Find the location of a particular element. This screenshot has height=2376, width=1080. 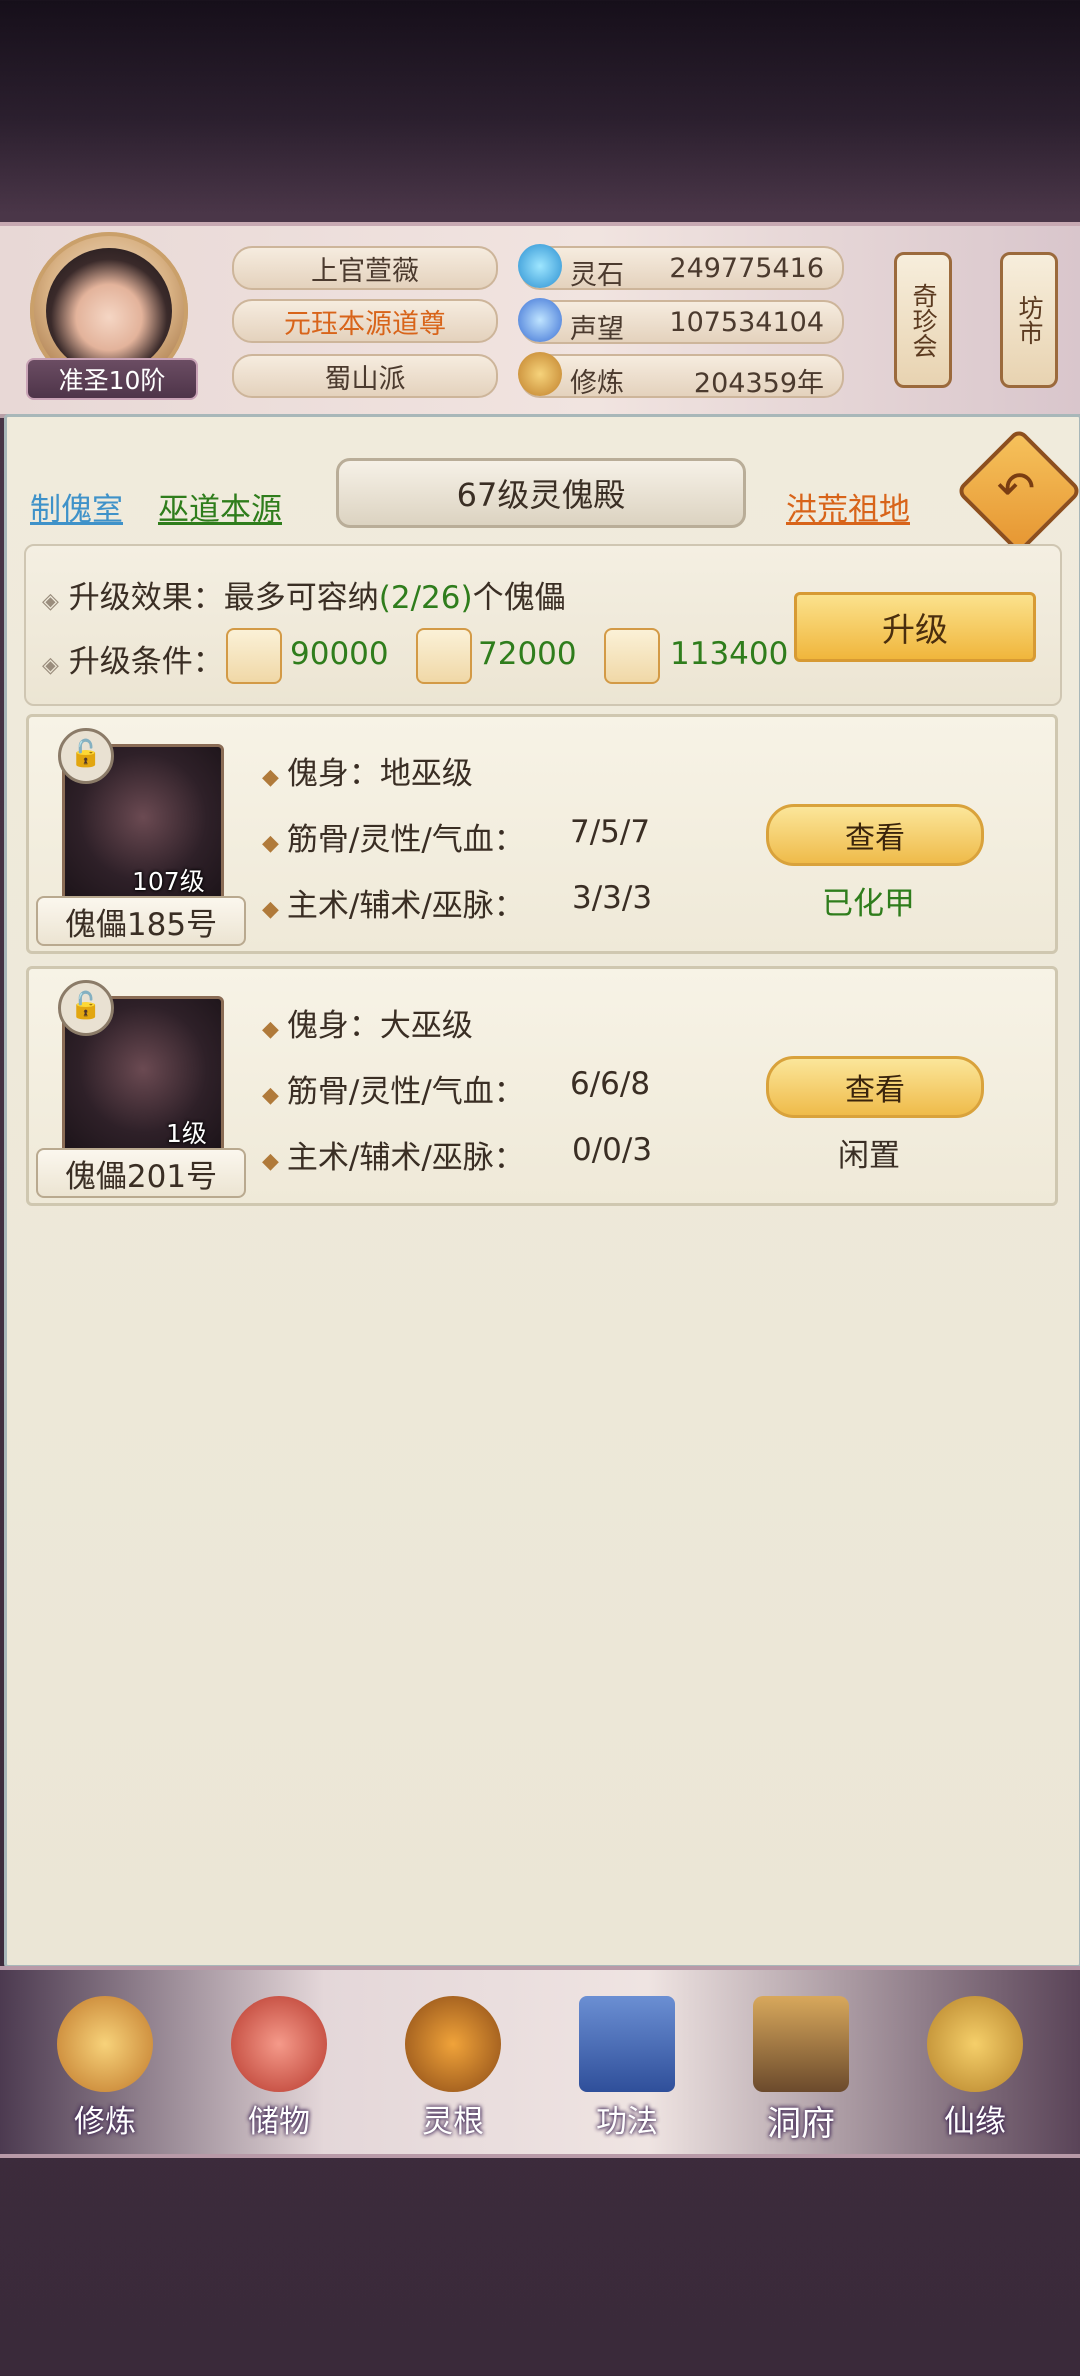

nav-label: 仙缘 is located at coordinates (975, 2122).